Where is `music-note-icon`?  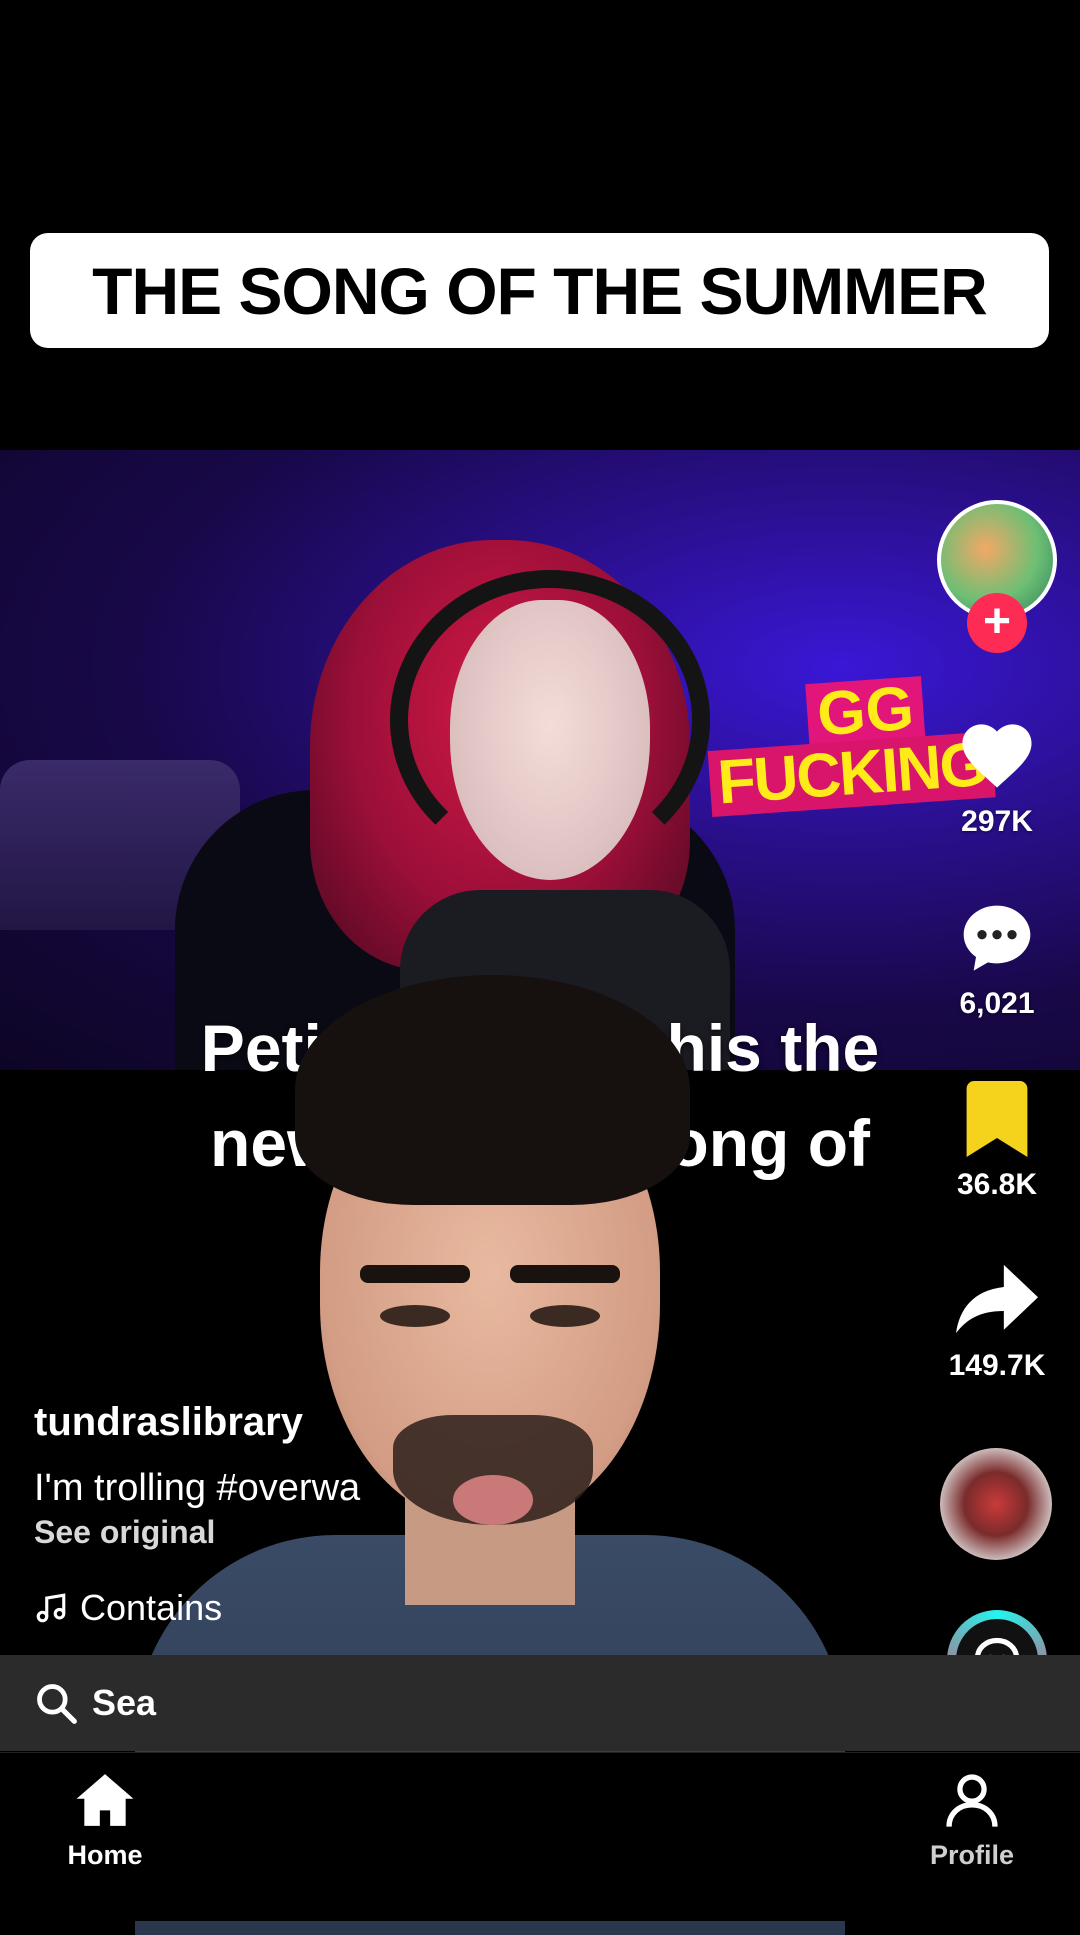 music-note-icon is located at coordinates (51, 1608).